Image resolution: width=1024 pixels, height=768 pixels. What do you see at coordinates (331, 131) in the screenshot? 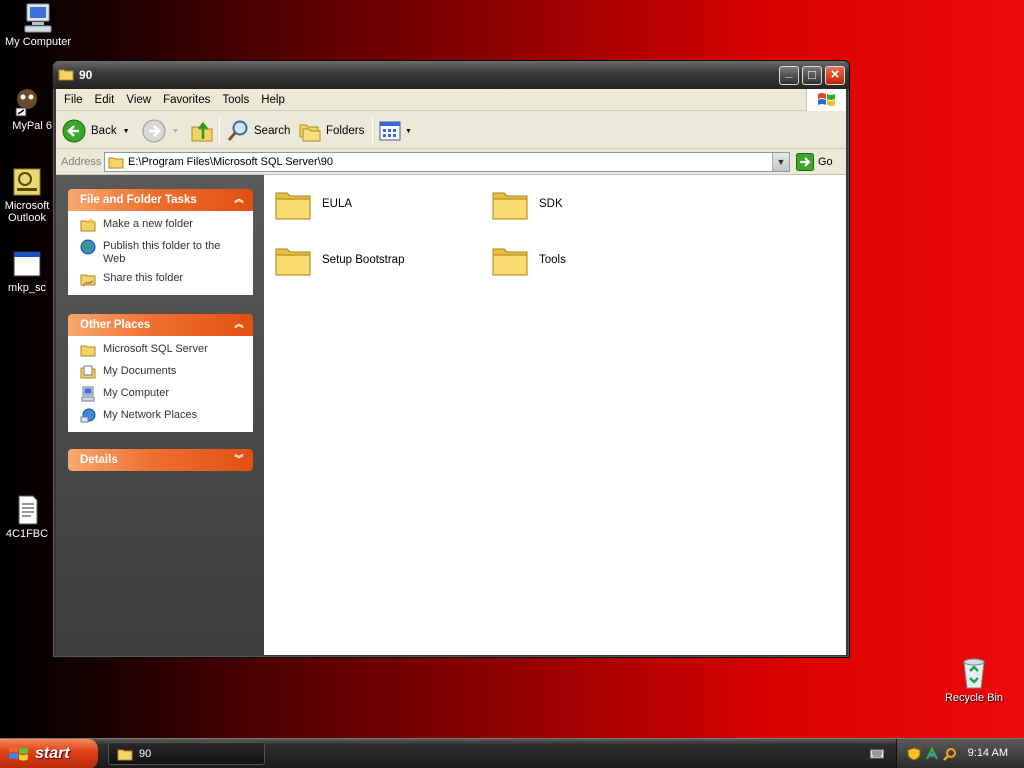
I see `folders-button: Folders` at bounding box center [331, 131].